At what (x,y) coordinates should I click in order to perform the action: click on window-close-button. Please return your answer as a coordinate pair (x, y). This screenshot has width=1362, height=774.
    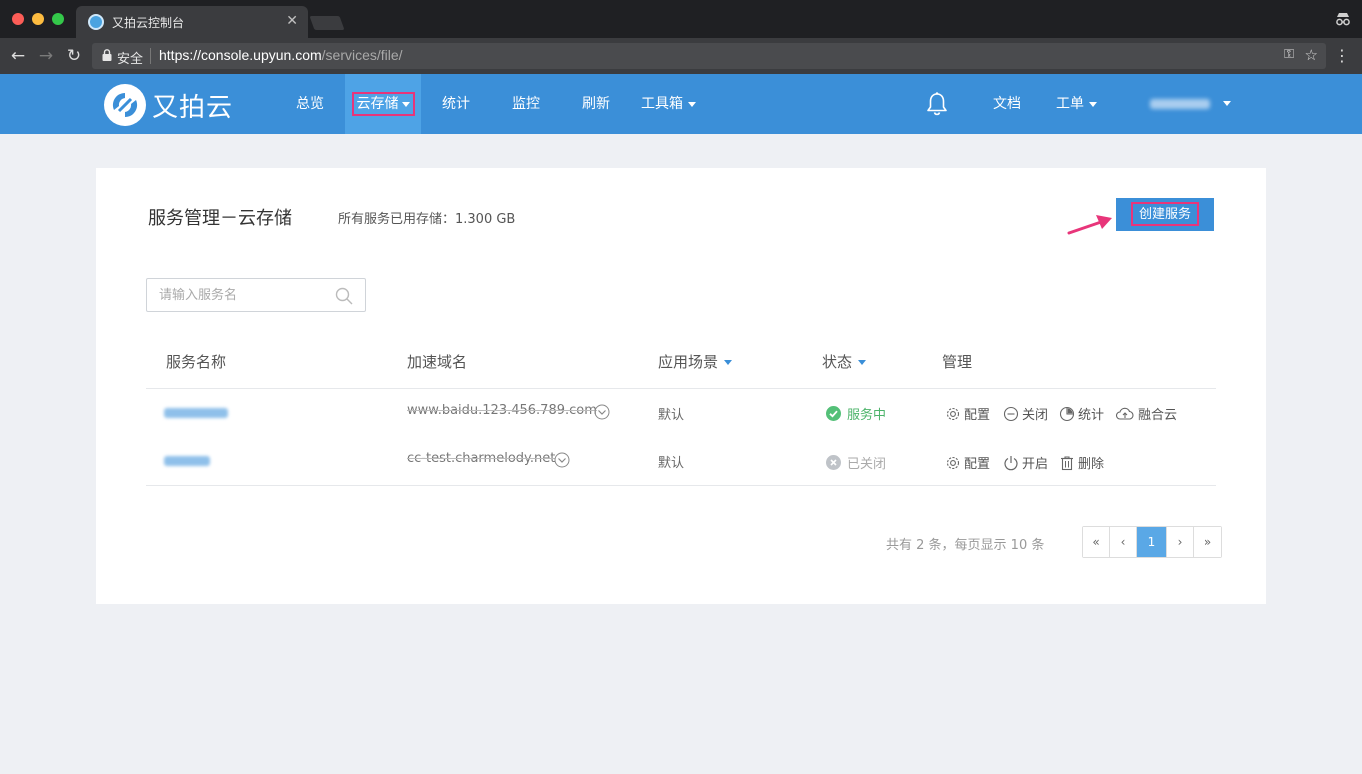
    Looking at the image, I should click on (18, 19).